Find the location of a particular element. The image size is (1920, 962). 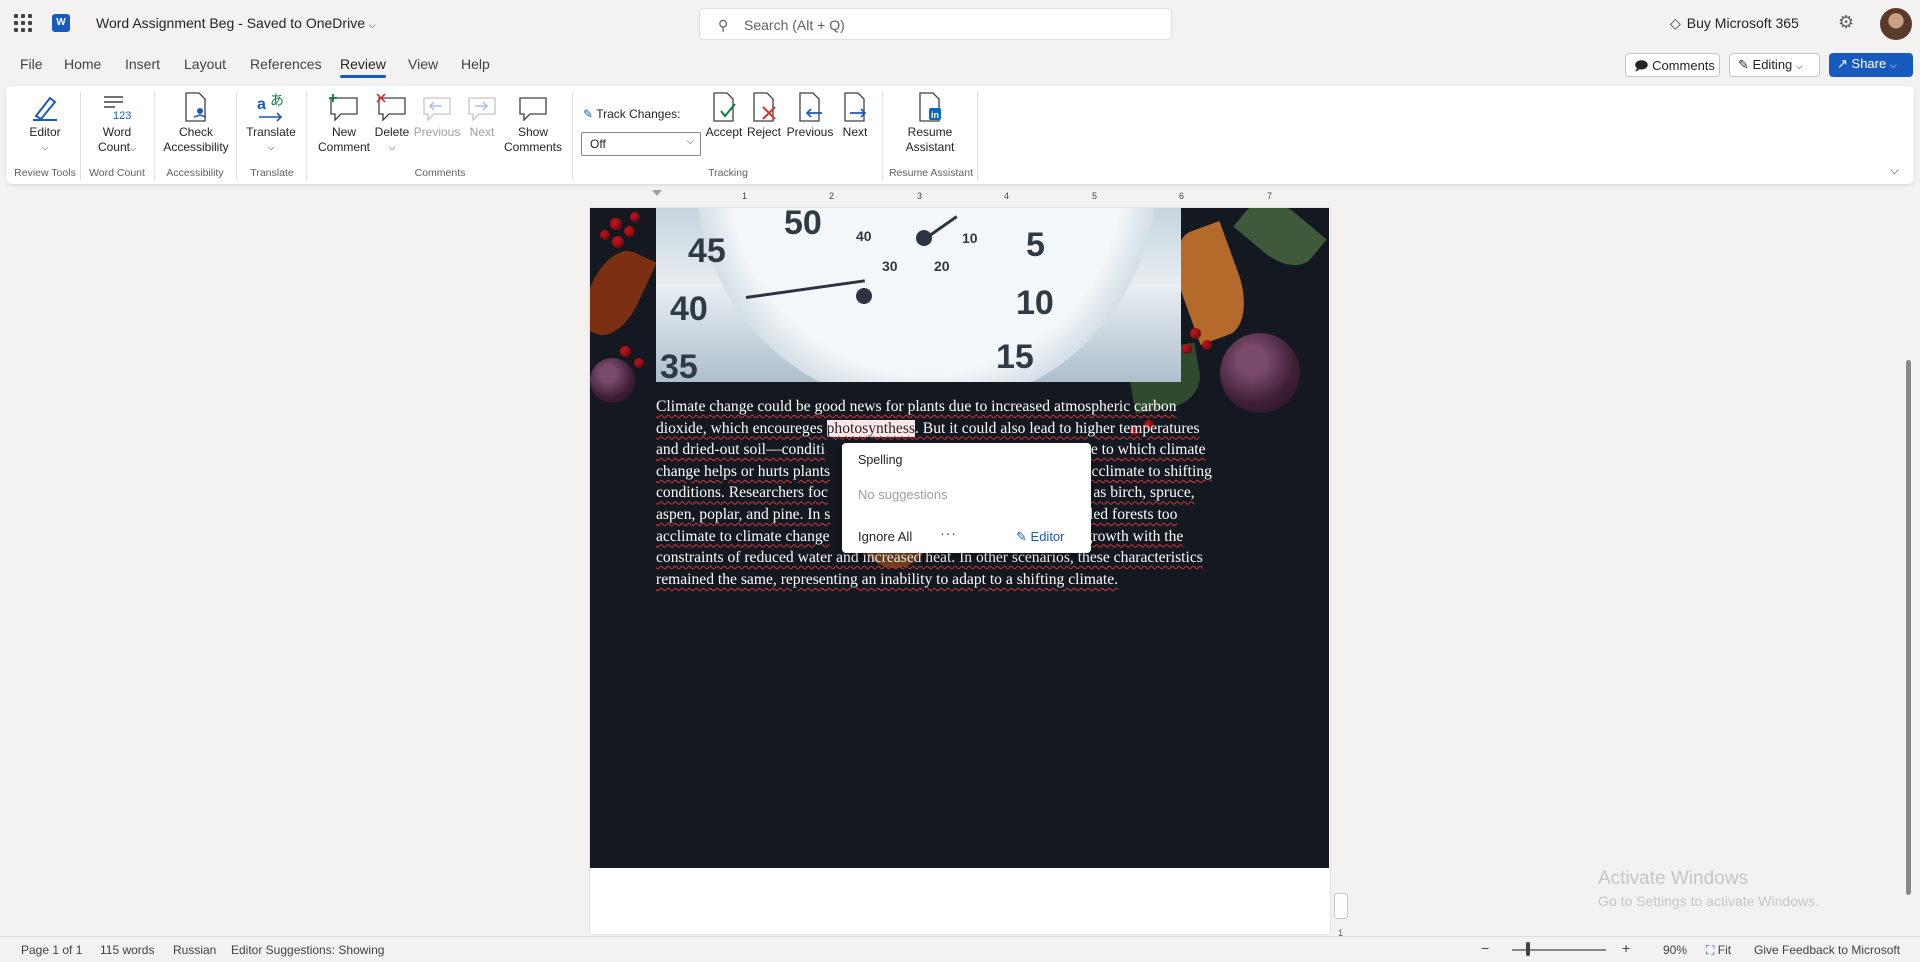

text-fragment: acclimate to climate change is located at coordinates (743, 536).